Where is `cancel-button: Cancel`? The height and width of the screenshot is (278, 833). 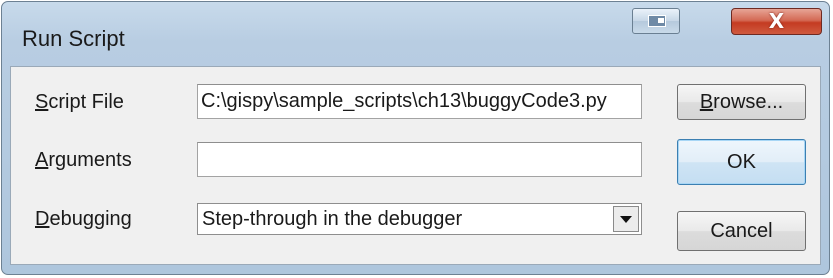 cancel-button: Cancel is located at coordinates (741, 231).